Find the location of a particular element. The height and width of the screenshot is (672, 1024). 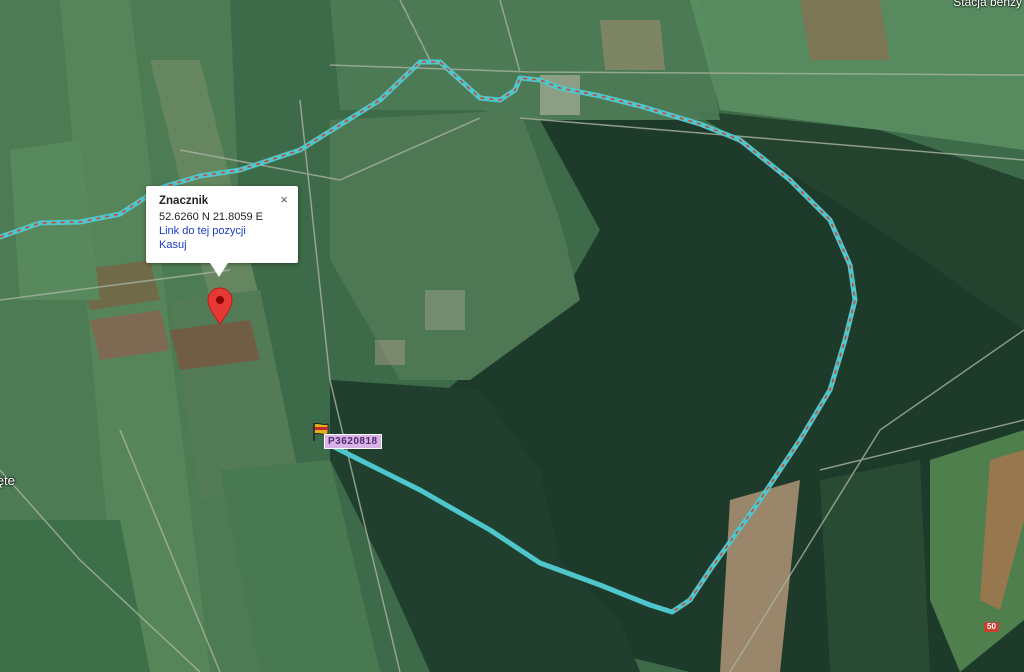

gas-station-label: Stacja benzy is located at coordinates (987, 4).